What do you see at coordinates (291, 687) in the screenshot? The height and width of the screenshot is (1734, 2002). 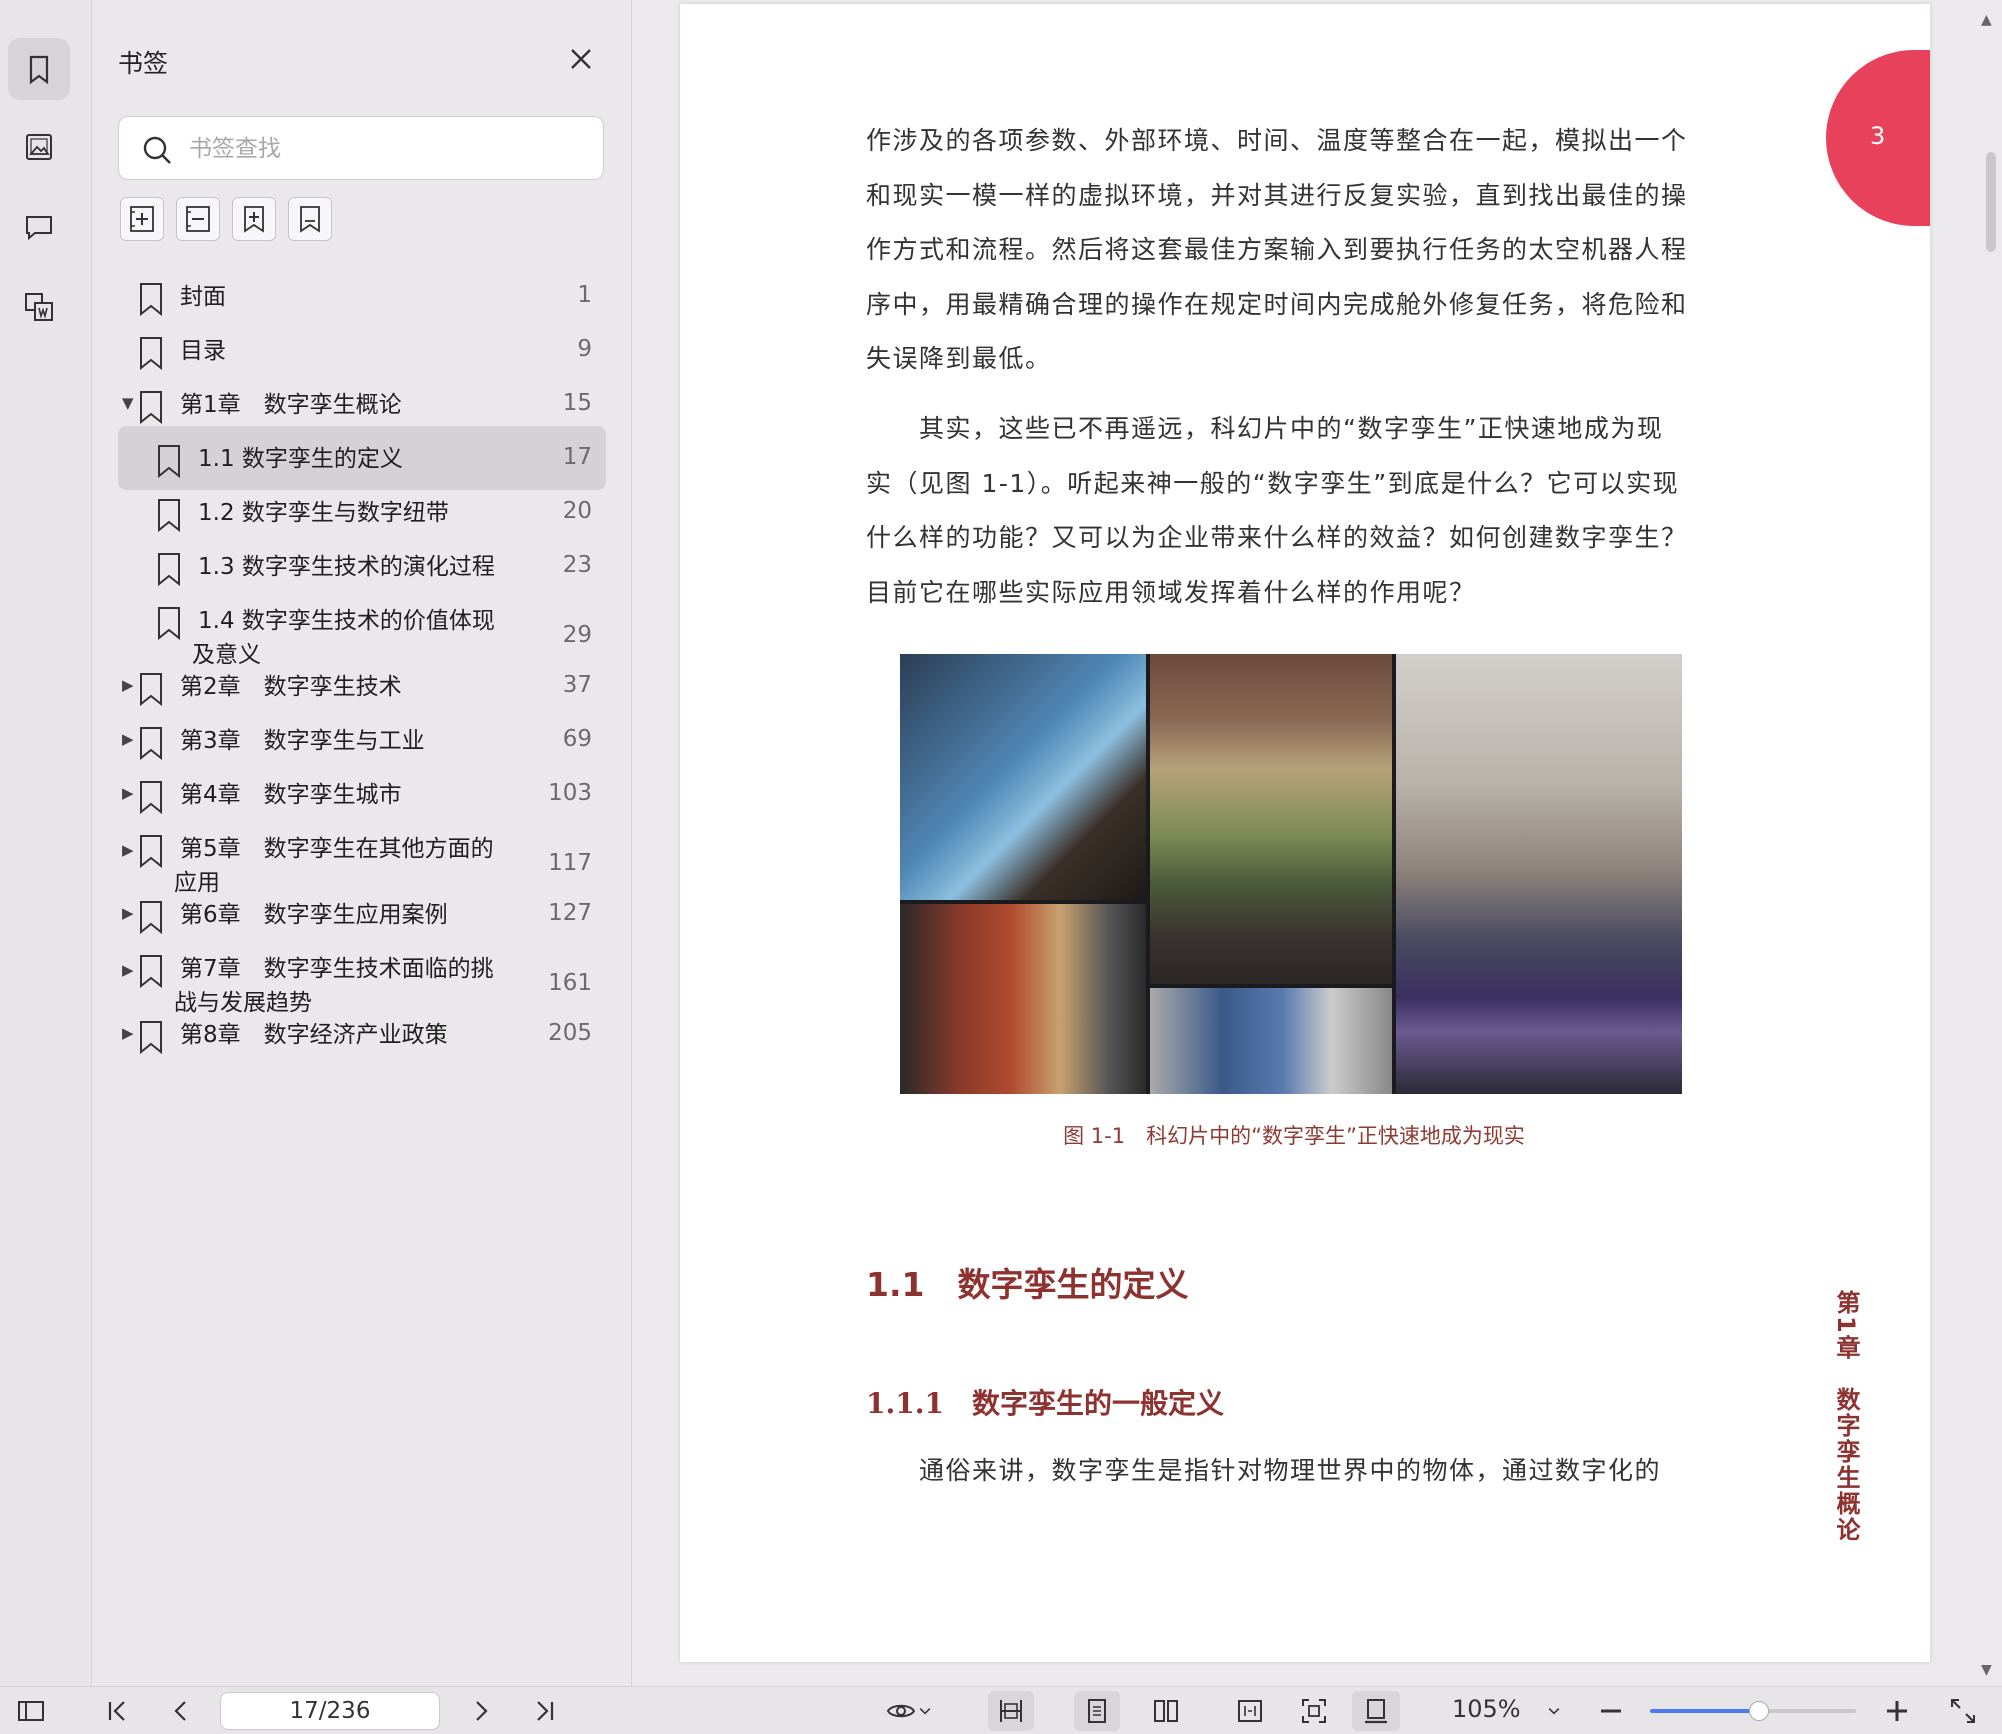 I see `bookmark-label: 第2章 数字孪生技术` at bounding box center [291, 687].